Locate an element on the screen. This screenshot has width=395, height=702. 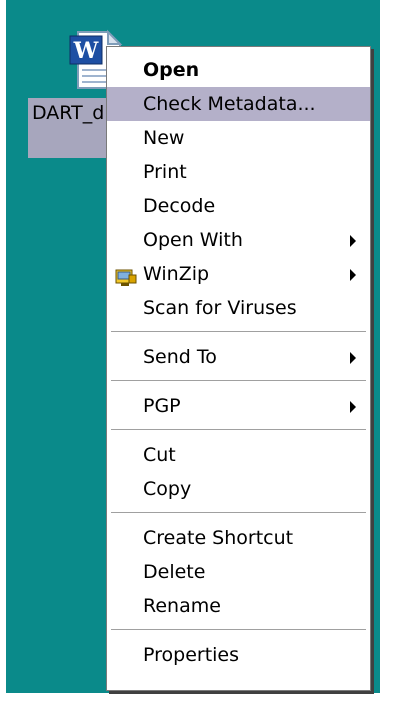
menu-item-new: New is located at coordinates (238, 138).